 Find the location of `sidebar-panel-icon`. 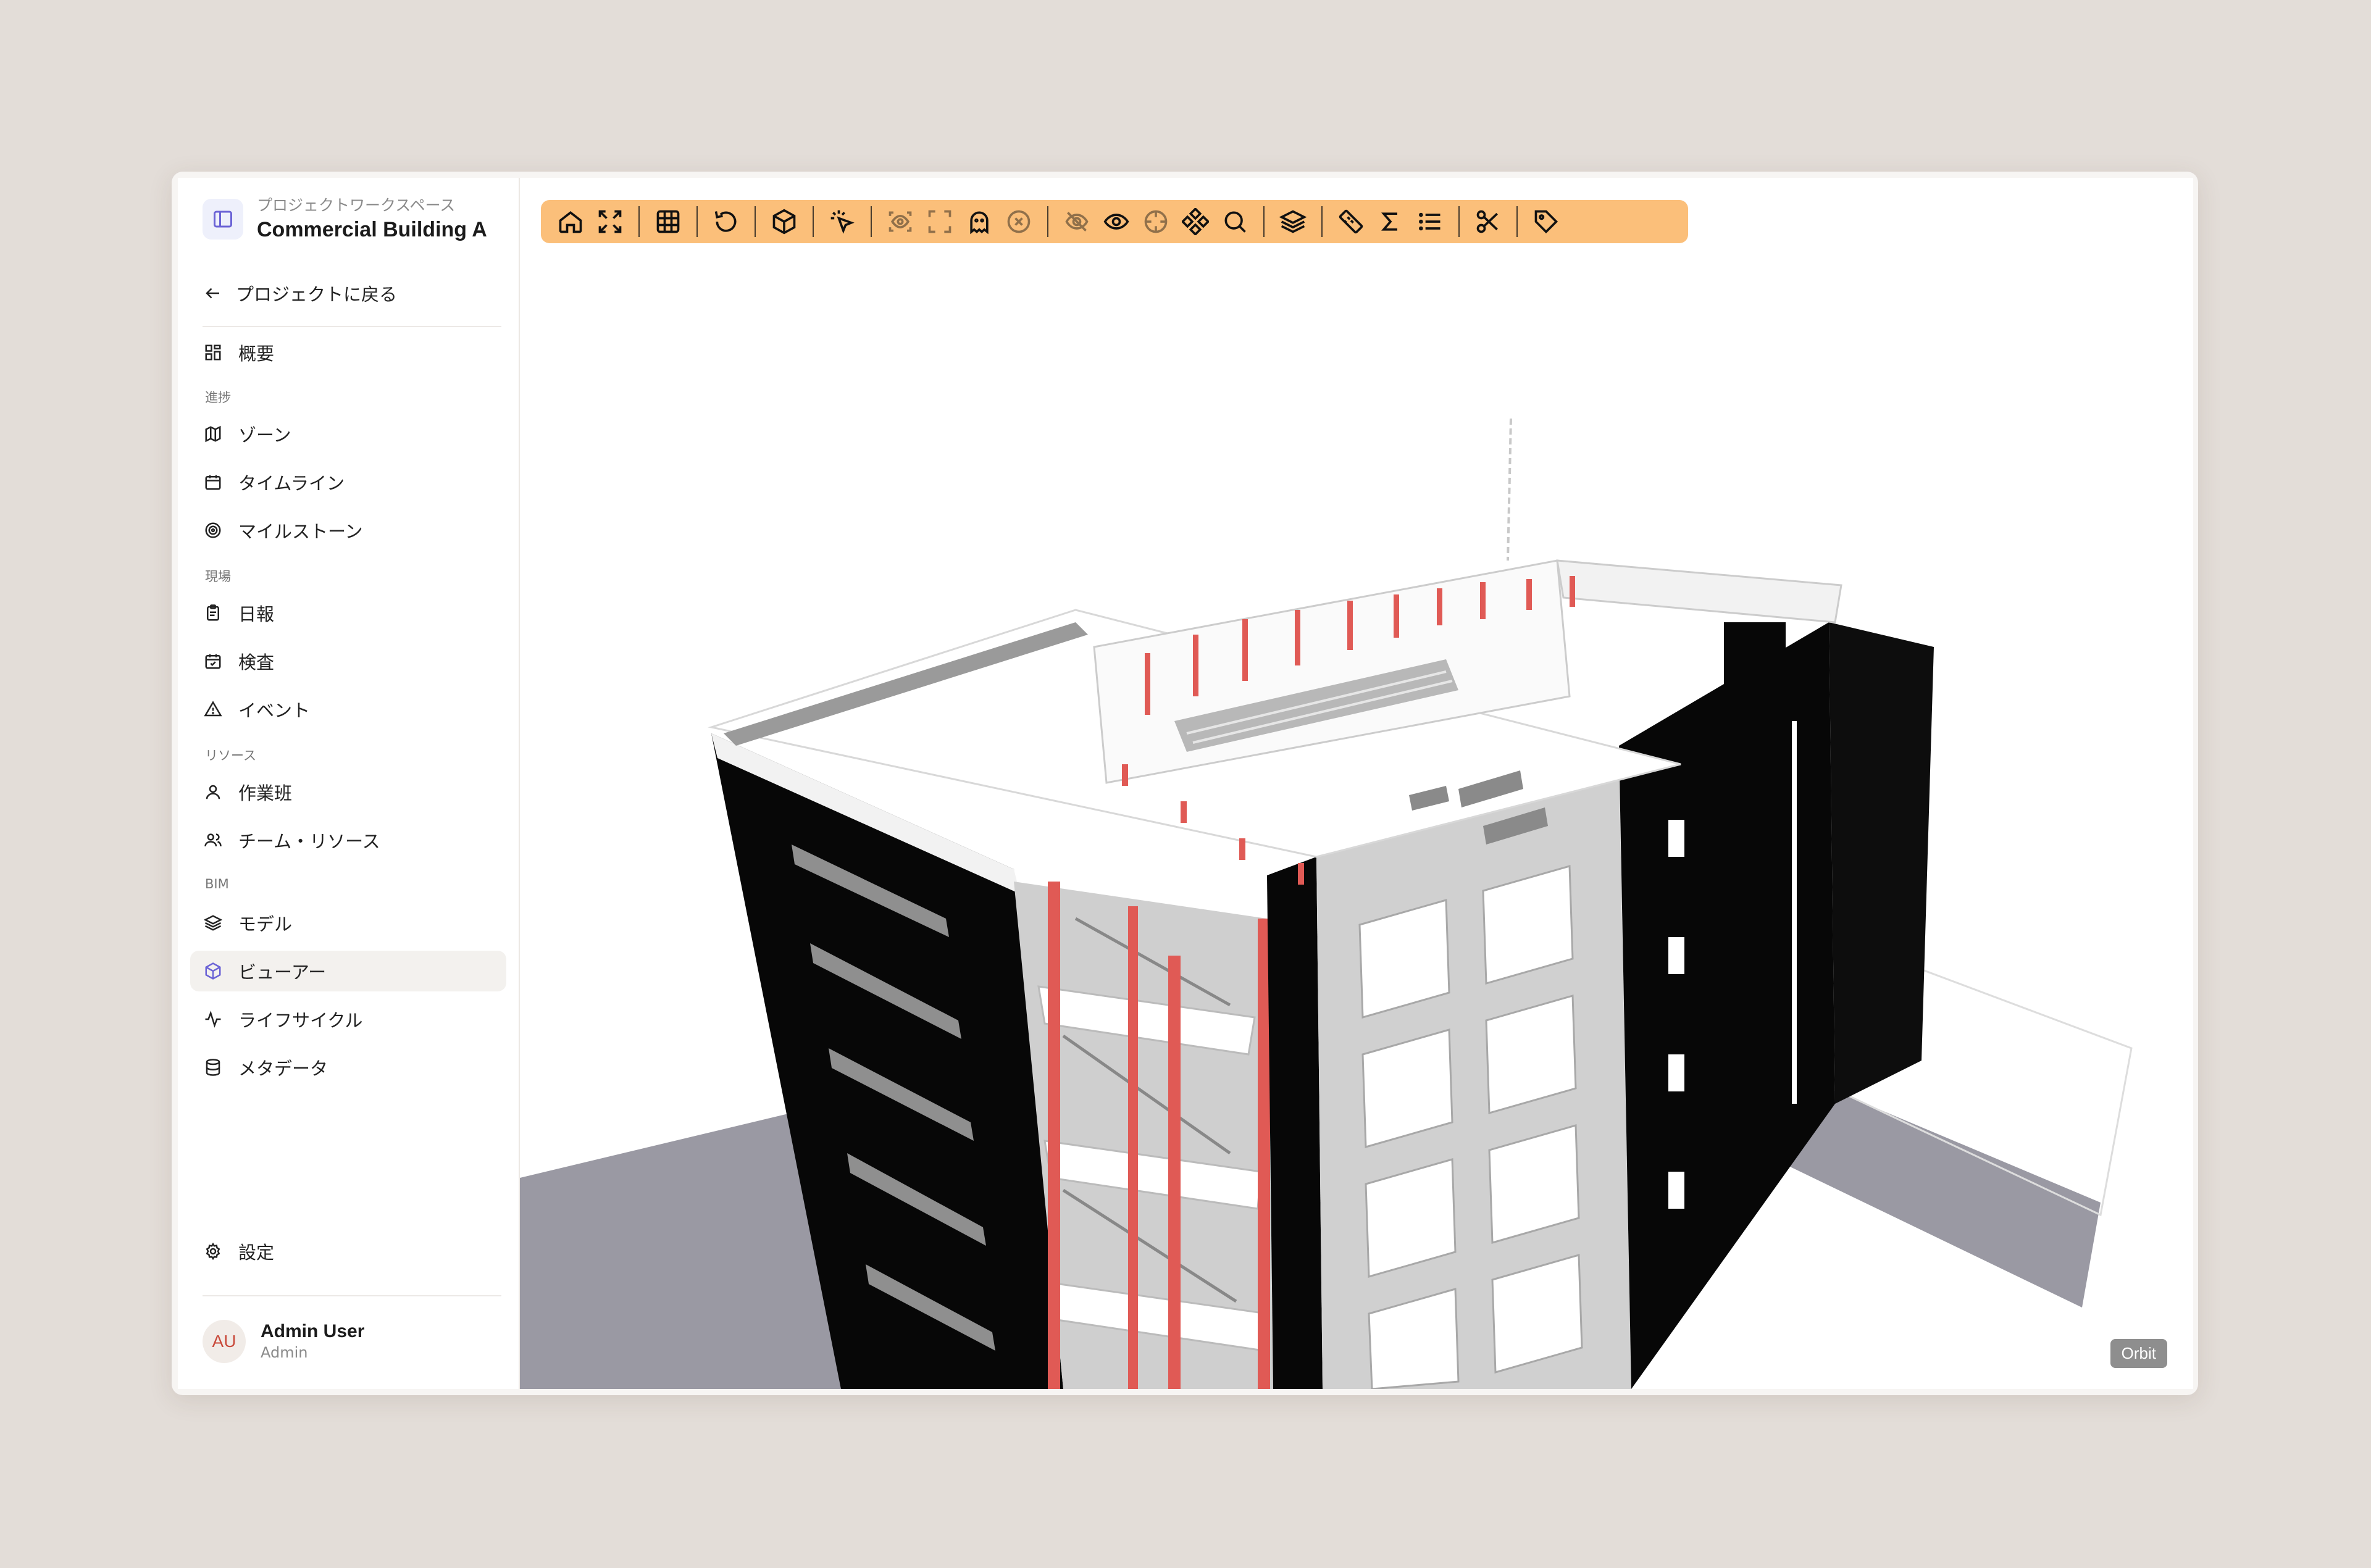

sidebar-panel-icon is located at coordinates (223, 219).